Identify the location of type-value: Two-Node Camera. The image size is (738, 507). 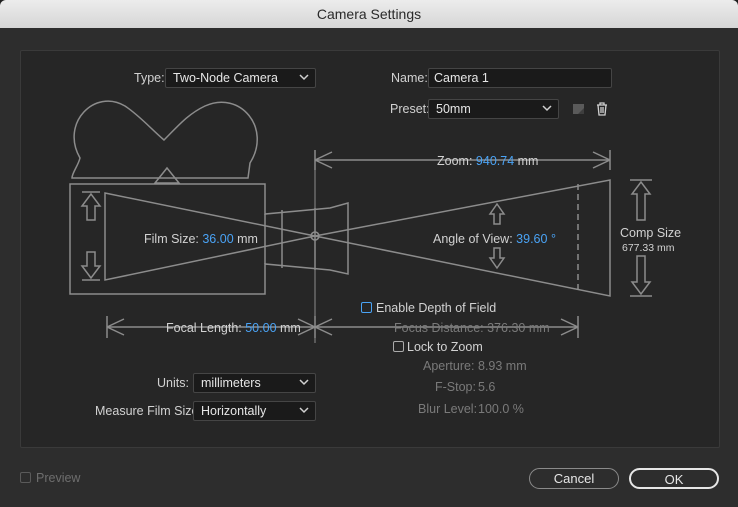
(225, 78).